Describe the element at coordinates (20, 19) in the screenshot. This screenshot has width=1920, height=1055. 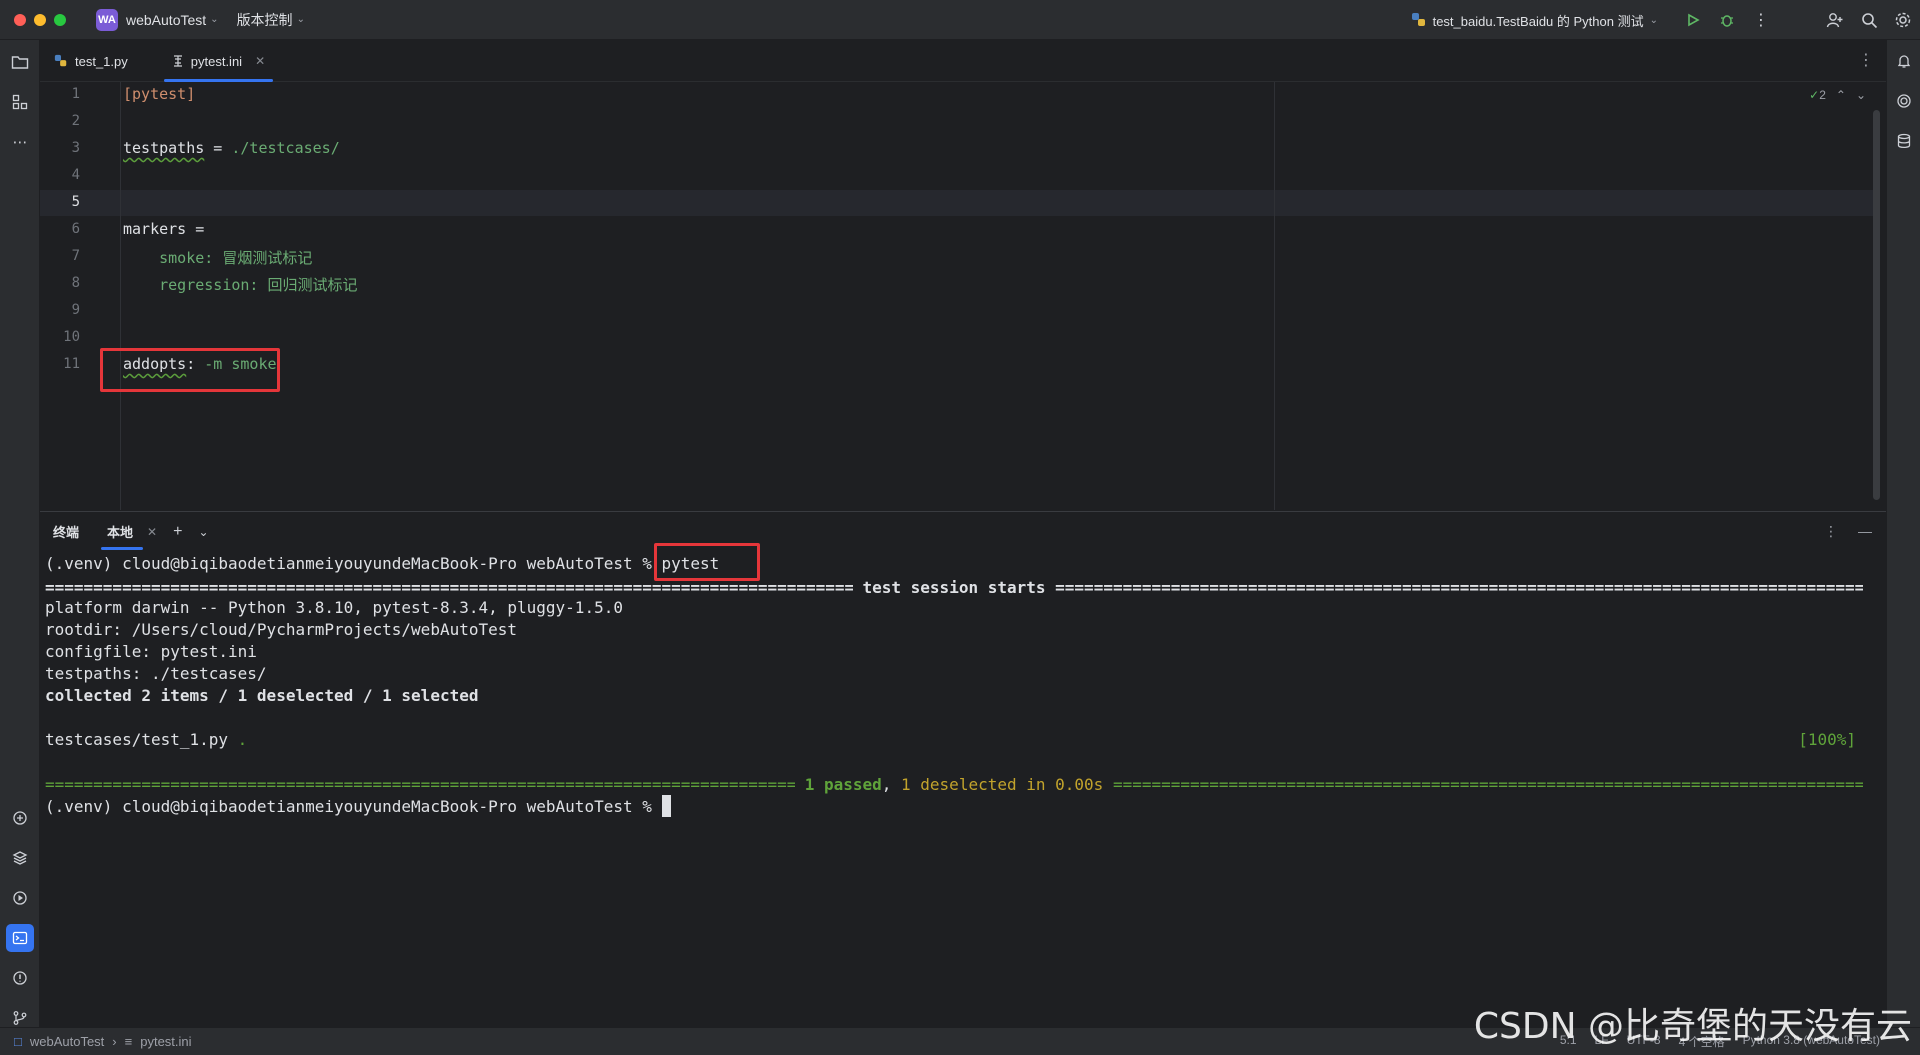
I see `close-window-button` at that location.